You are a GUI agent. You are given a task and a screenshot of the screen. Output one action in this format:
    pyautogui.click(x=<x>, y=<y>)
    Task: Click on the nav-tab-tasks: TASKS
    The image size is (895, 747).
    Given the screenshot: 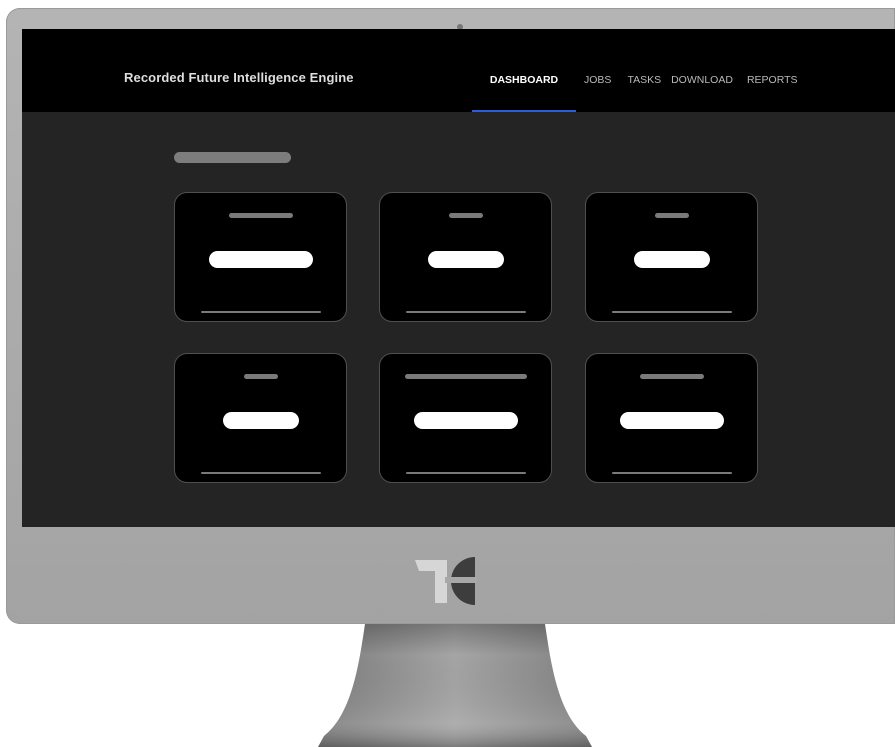 What is the action you would take?
    pyautogui.click(x=644, y=70)
    